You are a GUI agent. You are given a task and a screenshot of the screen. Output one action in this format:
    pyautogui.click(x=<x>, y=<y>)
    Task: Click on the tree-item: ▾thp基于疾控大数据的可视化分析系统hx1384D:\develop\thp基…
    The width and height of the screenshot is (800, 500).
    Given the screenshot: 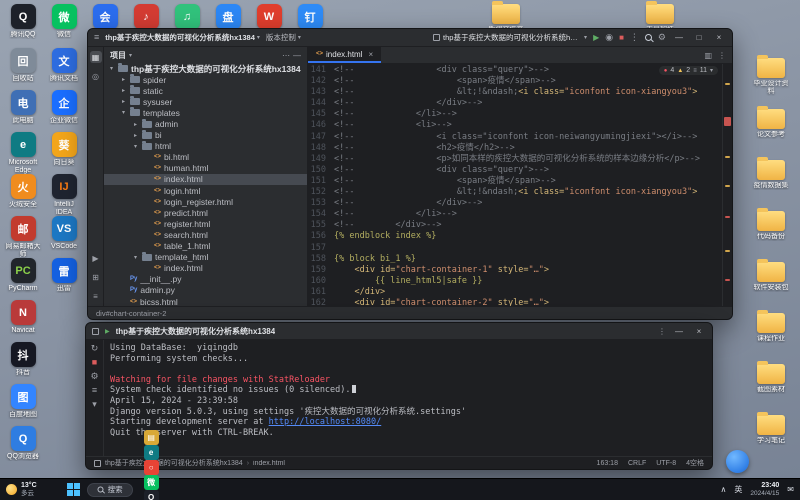 What is the action you would take?
    pyautogui.click(x=205, y=68)
    